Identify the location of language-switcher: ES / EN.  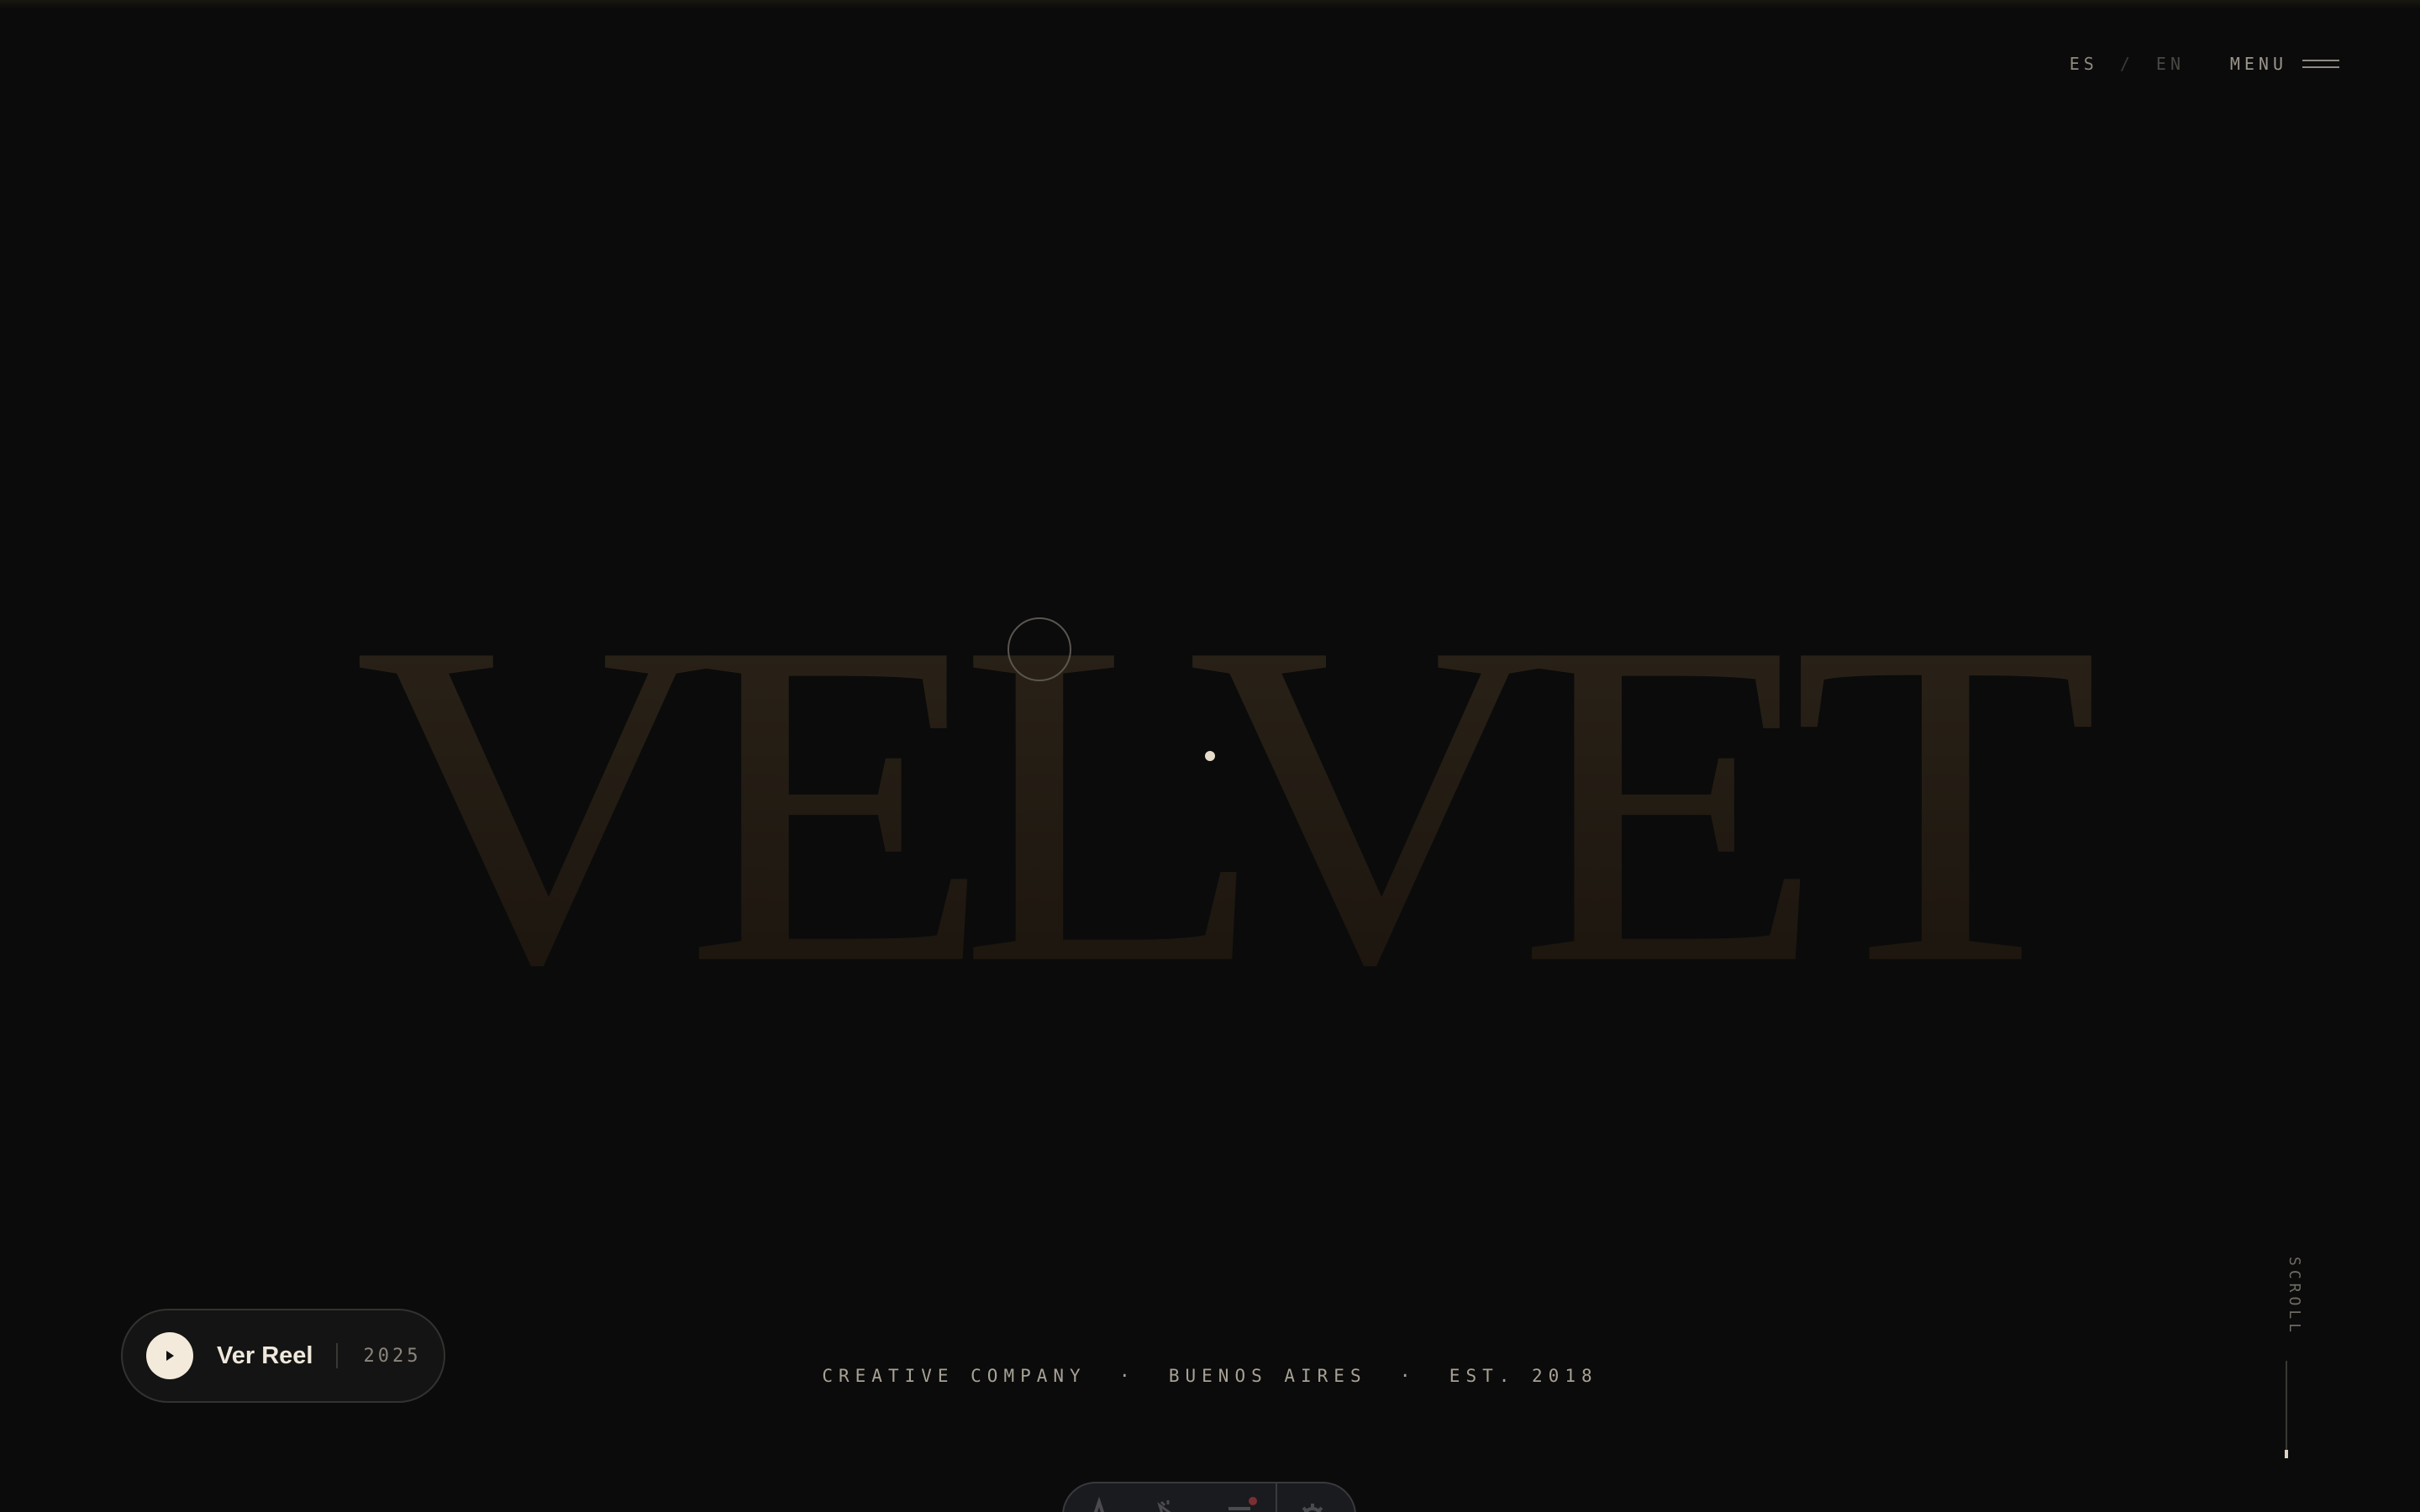
(2127, 64).